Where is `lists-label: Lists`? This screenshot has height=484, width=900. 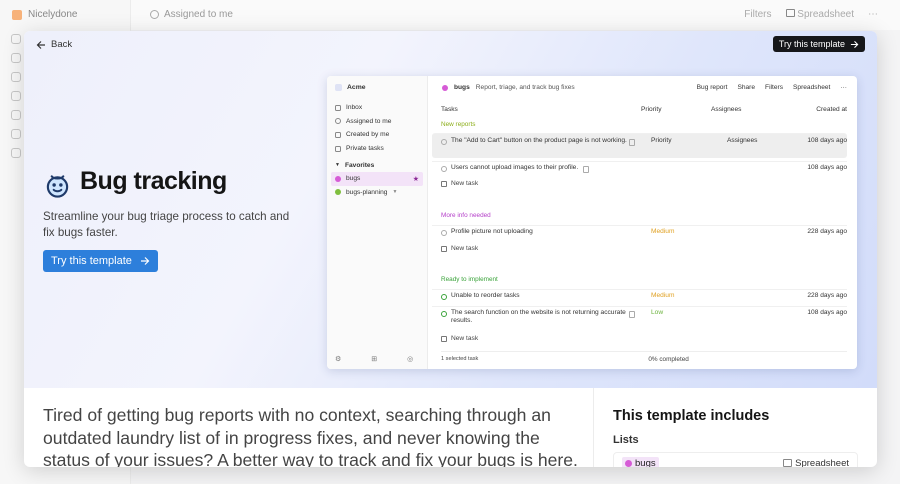
lists-label: Lists is located at coordinates (626, 440).